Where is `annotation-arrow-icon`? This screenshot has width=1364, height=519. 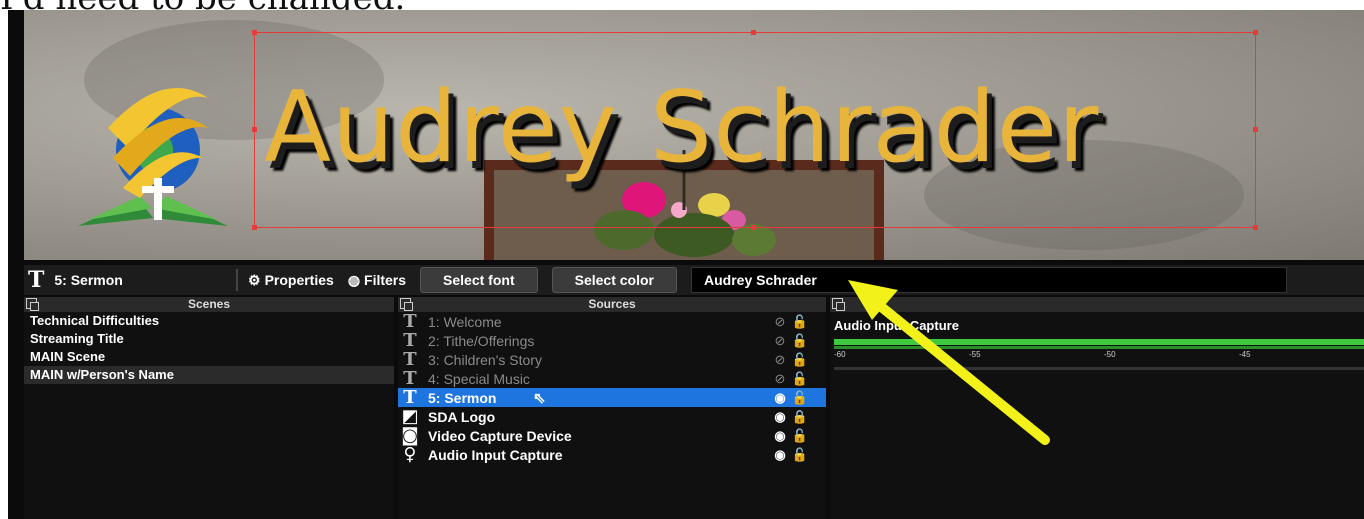 annotation-arrow-icon is located at coordinates (949, 362).